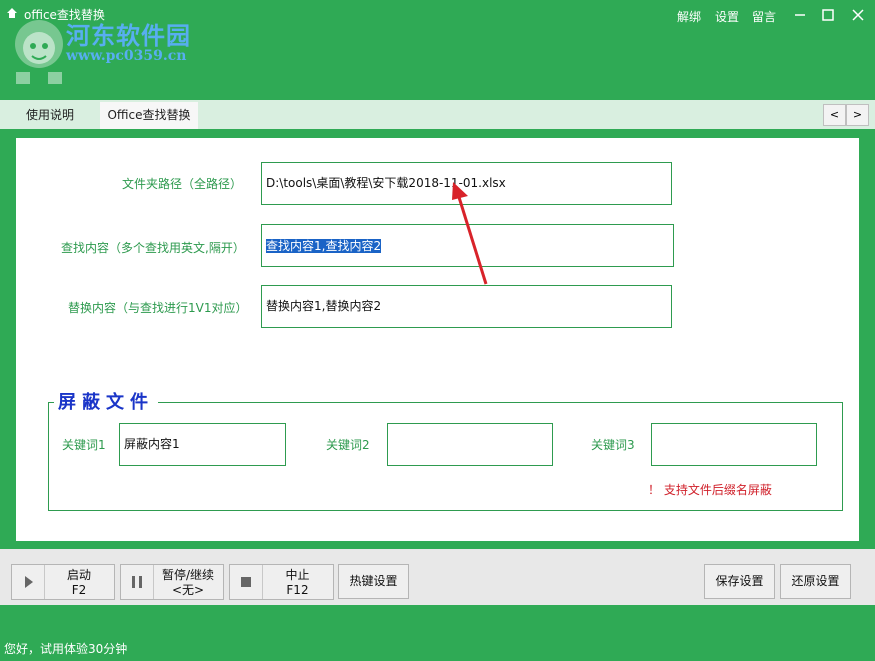 Image resolution: width=875 pixels, height=661 pixels. I want to click on tab-prev-button: <, so click(834, 115).